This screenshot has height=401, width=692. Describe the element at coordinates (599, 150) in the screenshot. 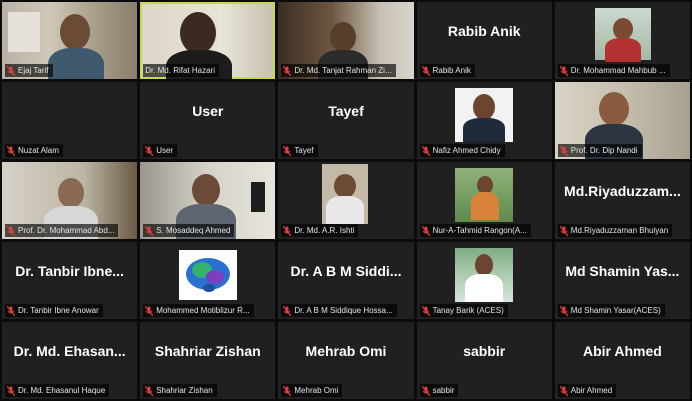

I see `participant-name-label: Prof. Dr. Dip Nandi` at that location.